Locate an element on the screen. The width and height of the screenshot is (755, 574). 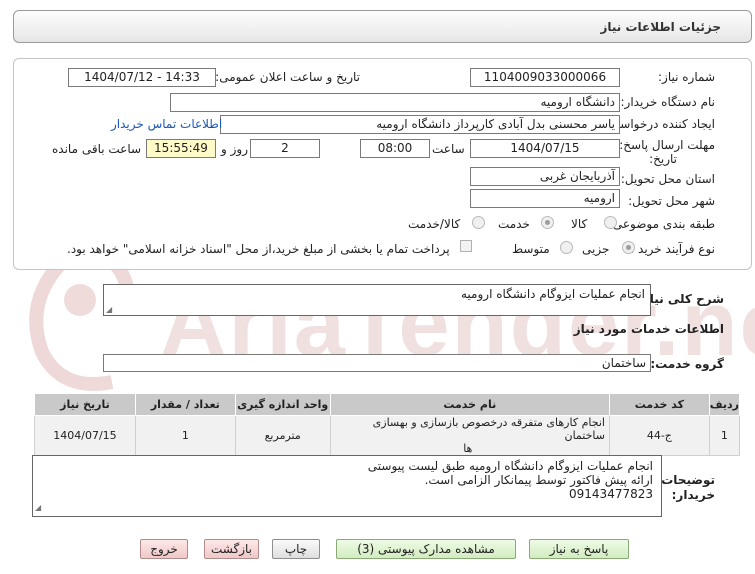
back-button: بازگشت is located at coordinates (231, 549).